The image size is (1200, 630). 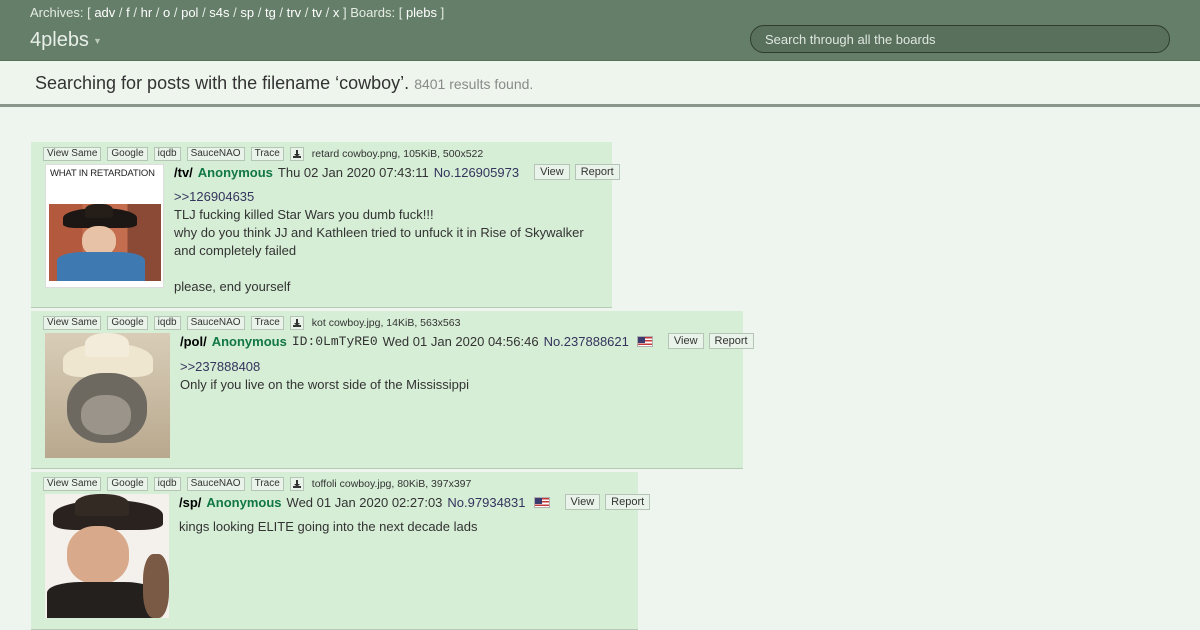 What do you see at coordinates (389, 197) in the screenshot?
I see `quote-link: >>126904635` at bounding box center [389, 197].